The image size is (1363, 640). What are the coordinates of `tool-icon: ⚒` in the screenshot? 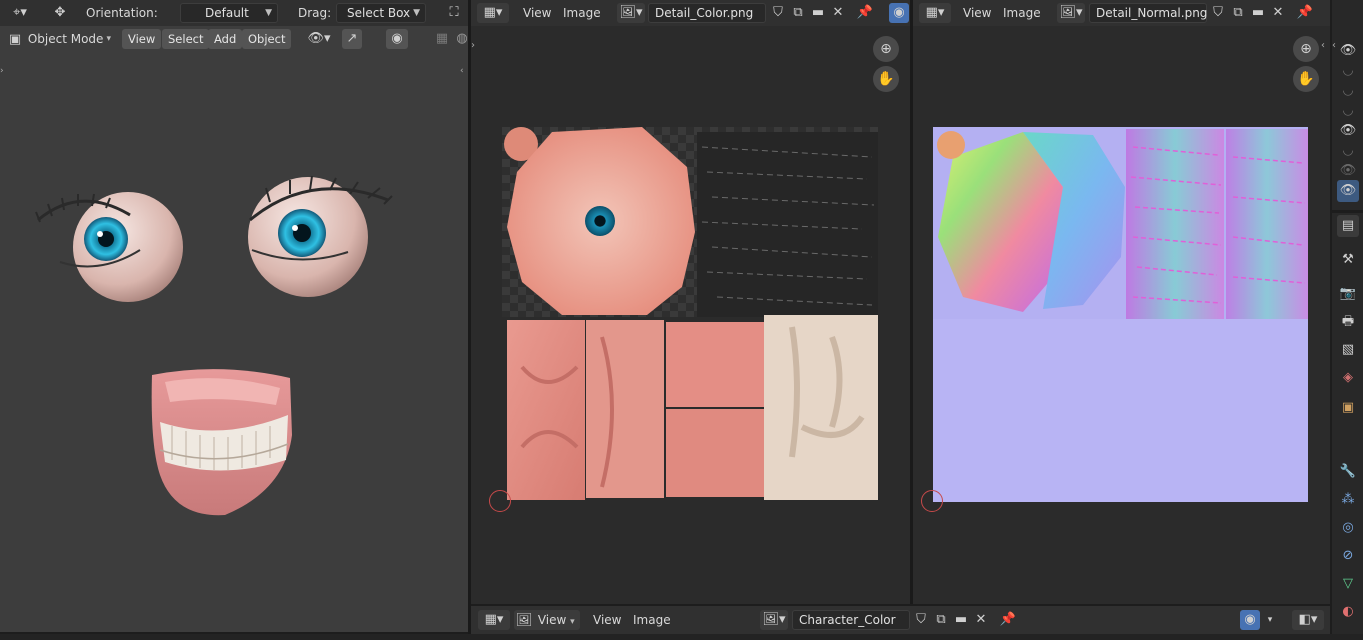 It's located at (1348, 260).